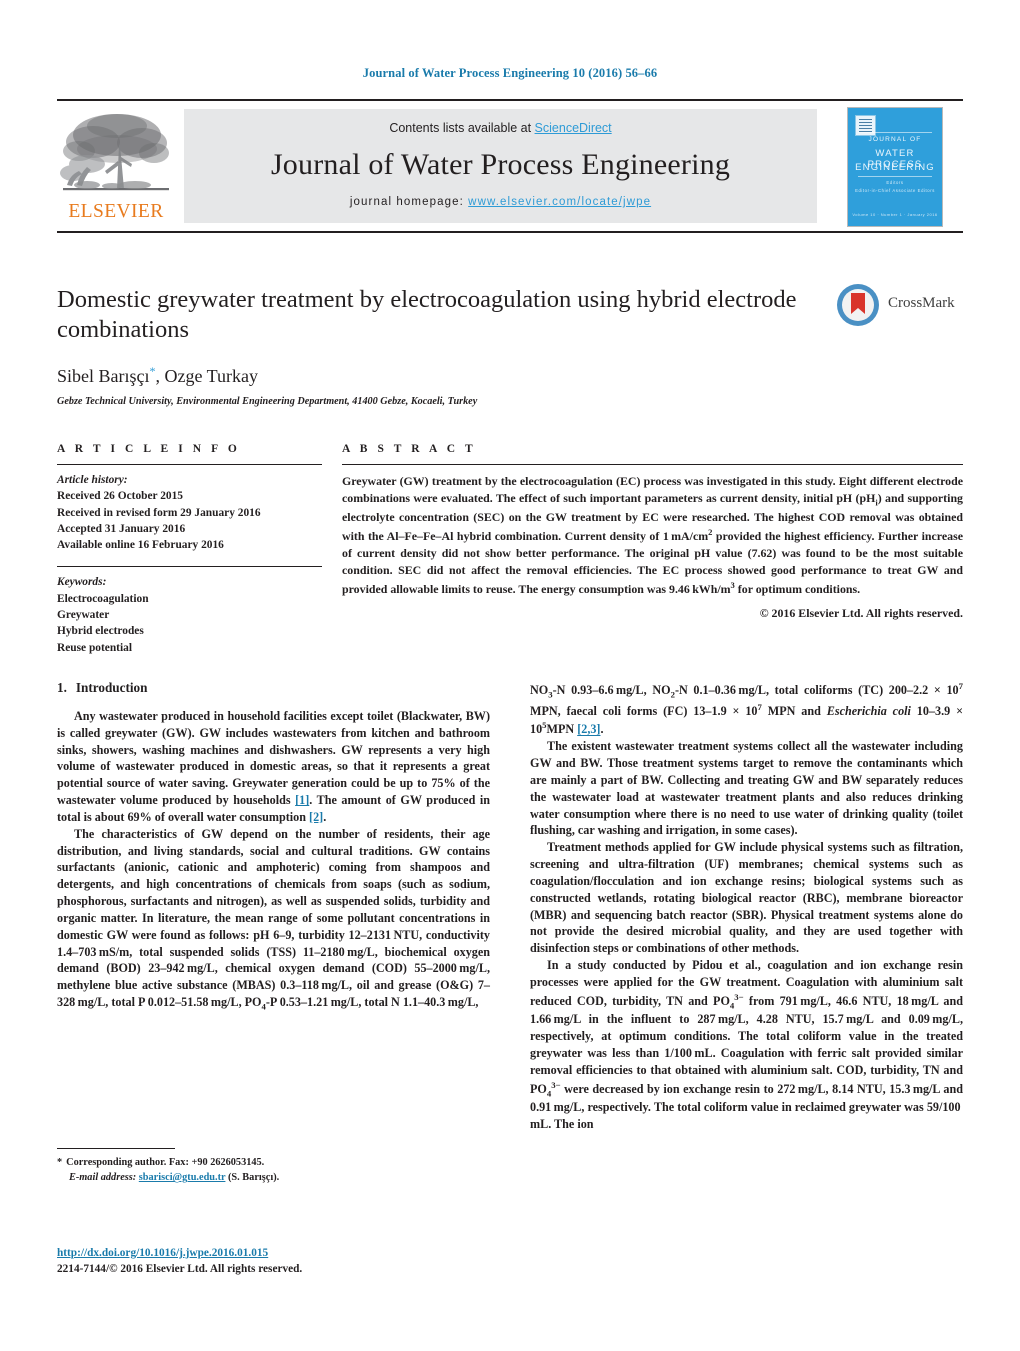 The image size is (1020, 1351). I want to click on citation-link: [2,3], so click(588, 730).